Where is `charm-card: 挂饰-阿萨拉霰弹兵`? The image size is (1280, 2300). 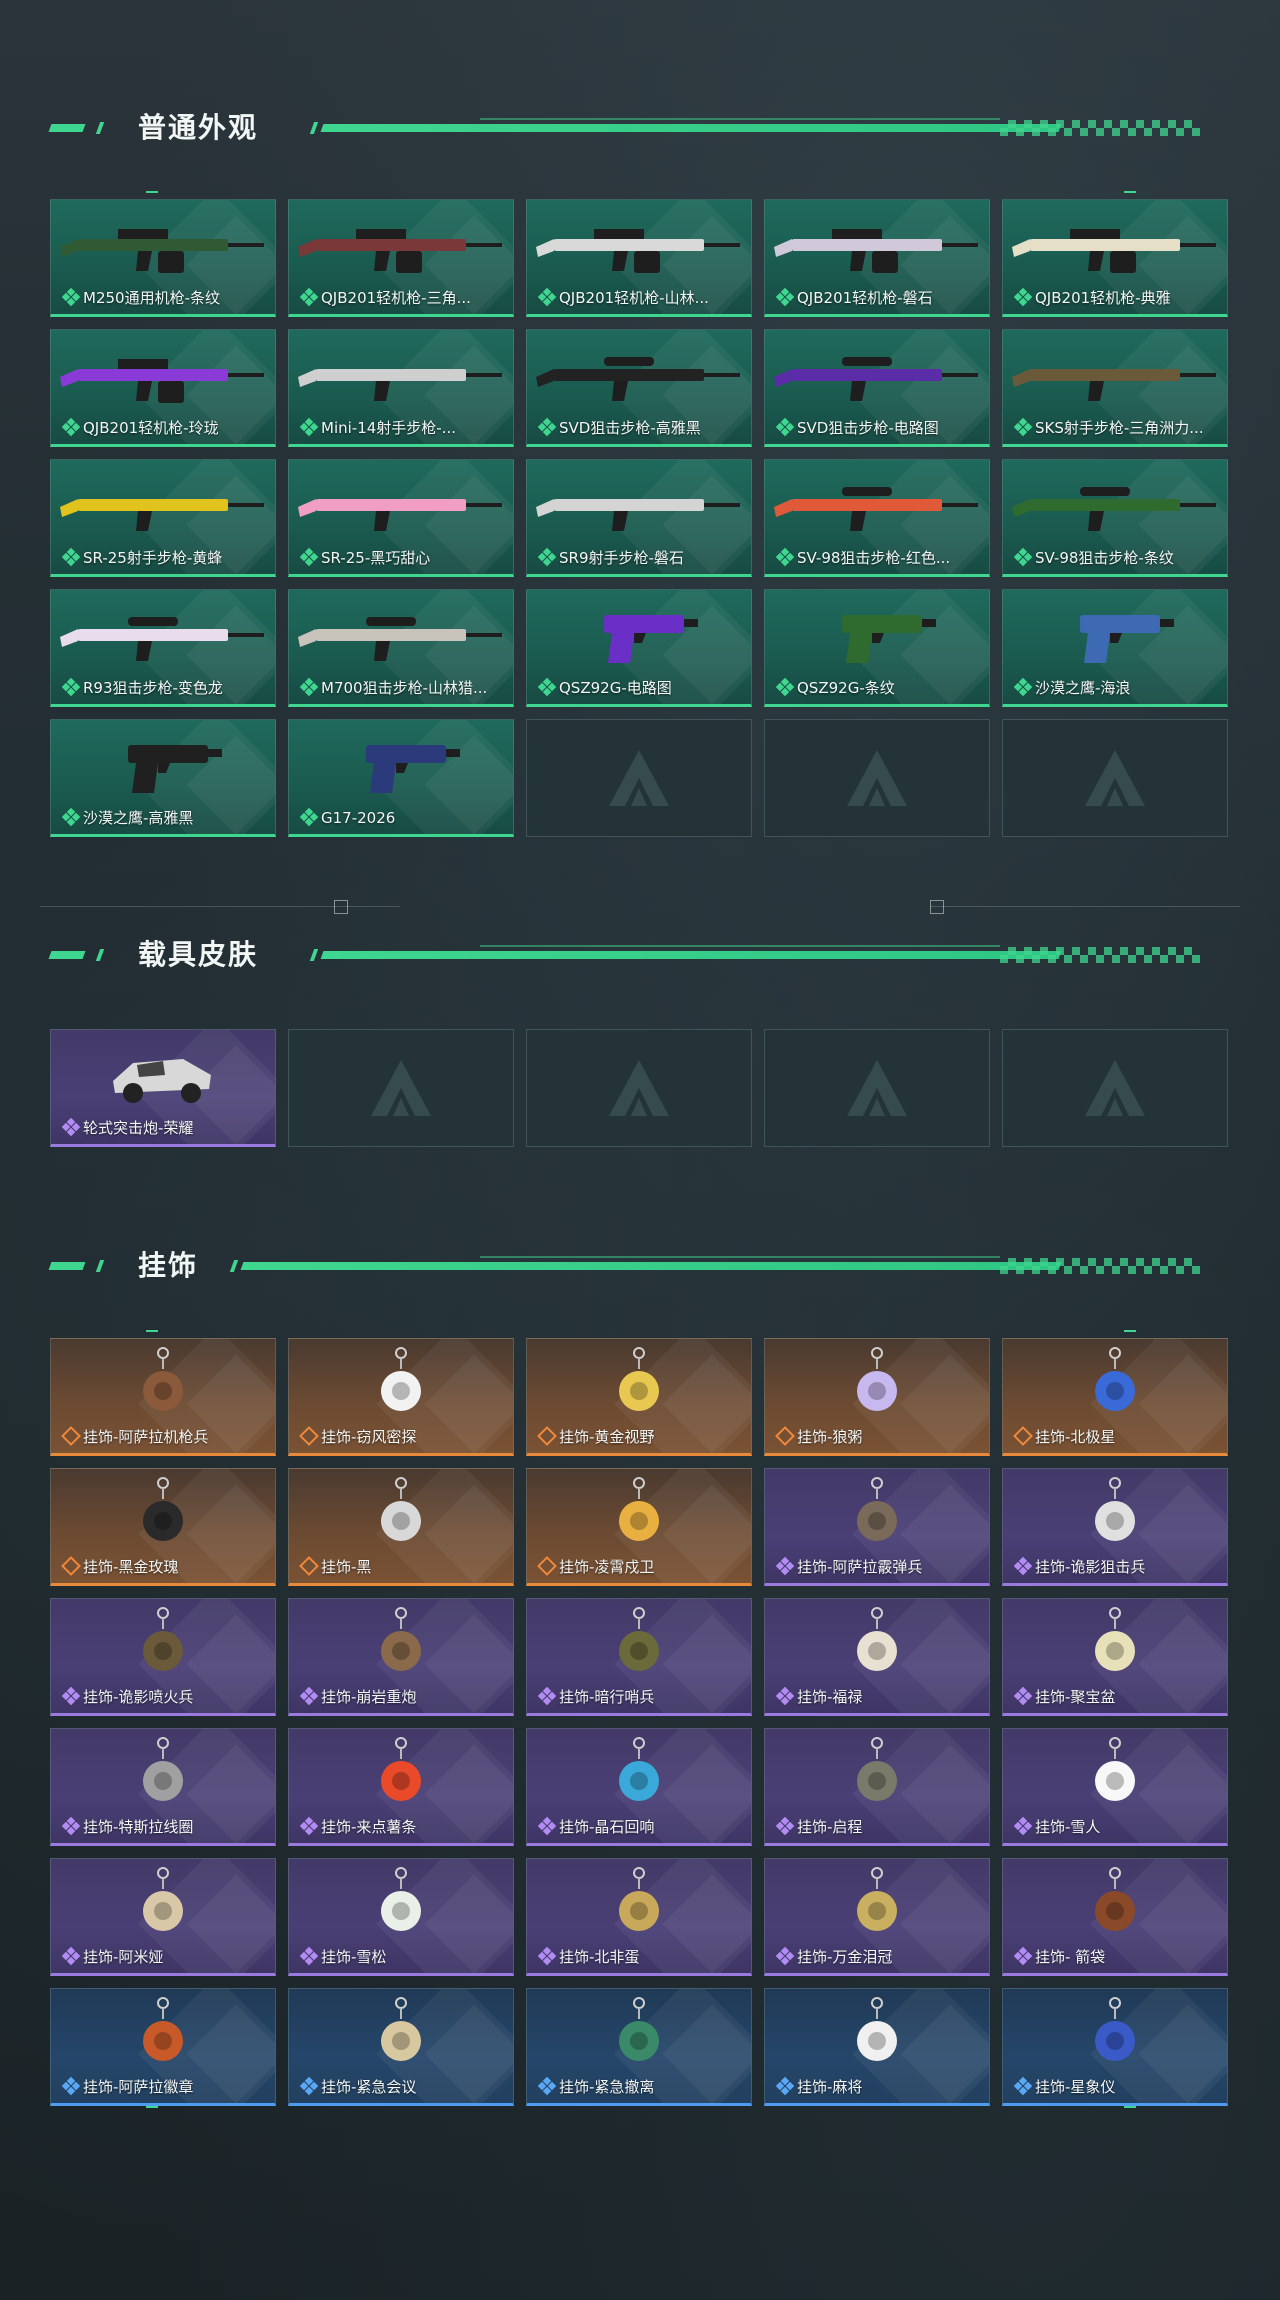
charm-card: 挂饰-阿萨拉霰弹兵 is located at coordinates (877, 1527).